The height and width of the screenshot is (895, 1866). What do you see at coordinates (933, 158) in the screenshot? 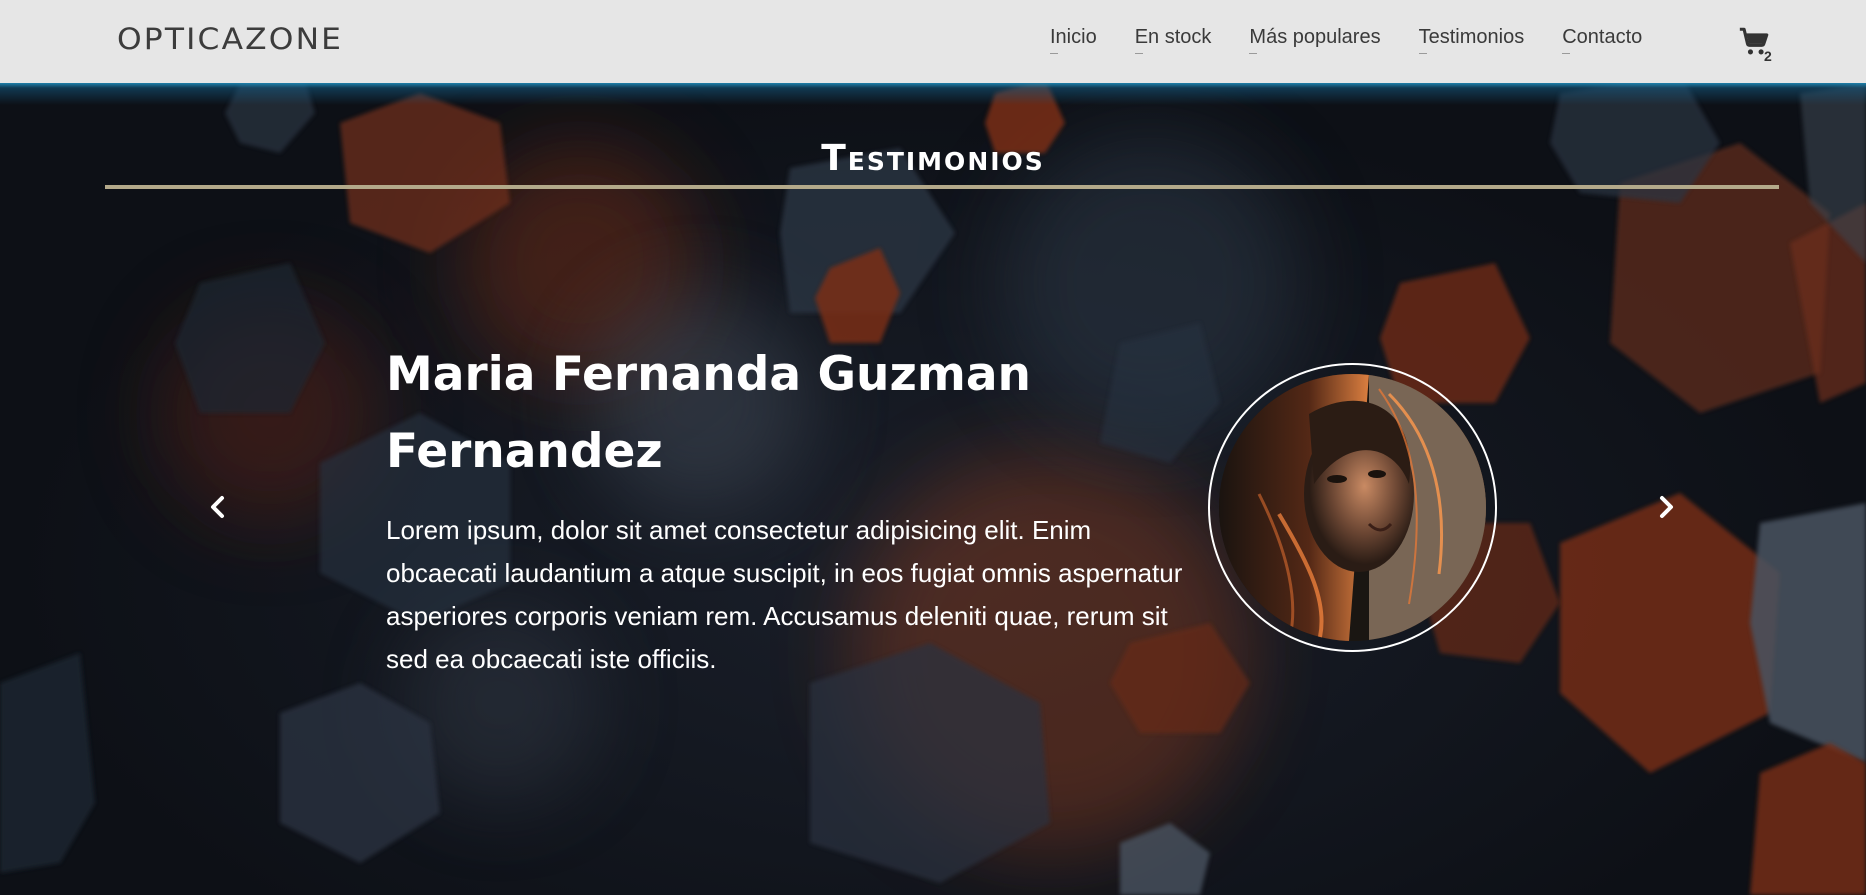
I see `section-title: Testimonios` at bounding box center [933, 158].